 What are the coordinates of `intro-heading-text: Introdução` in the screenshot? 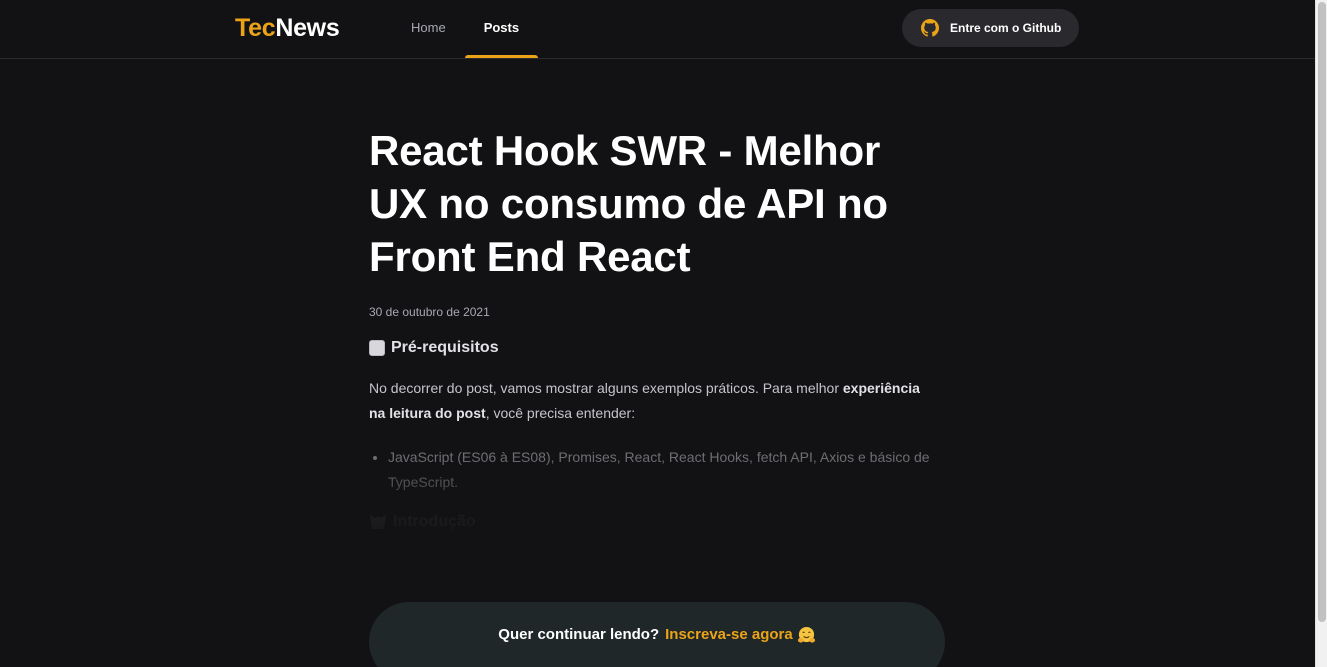 It's located at (434, 521).